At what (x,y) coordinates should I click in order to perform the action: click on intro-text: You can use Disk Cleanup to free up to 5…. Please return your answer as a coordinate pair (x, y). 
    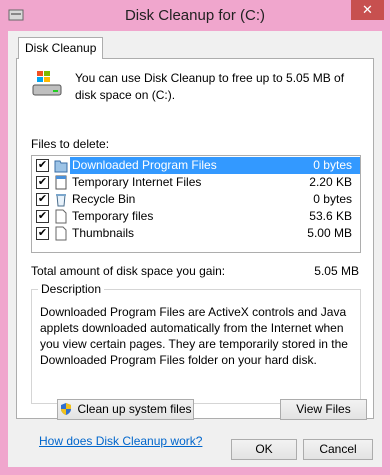
    Looking at the image, I should click on (210, 86).